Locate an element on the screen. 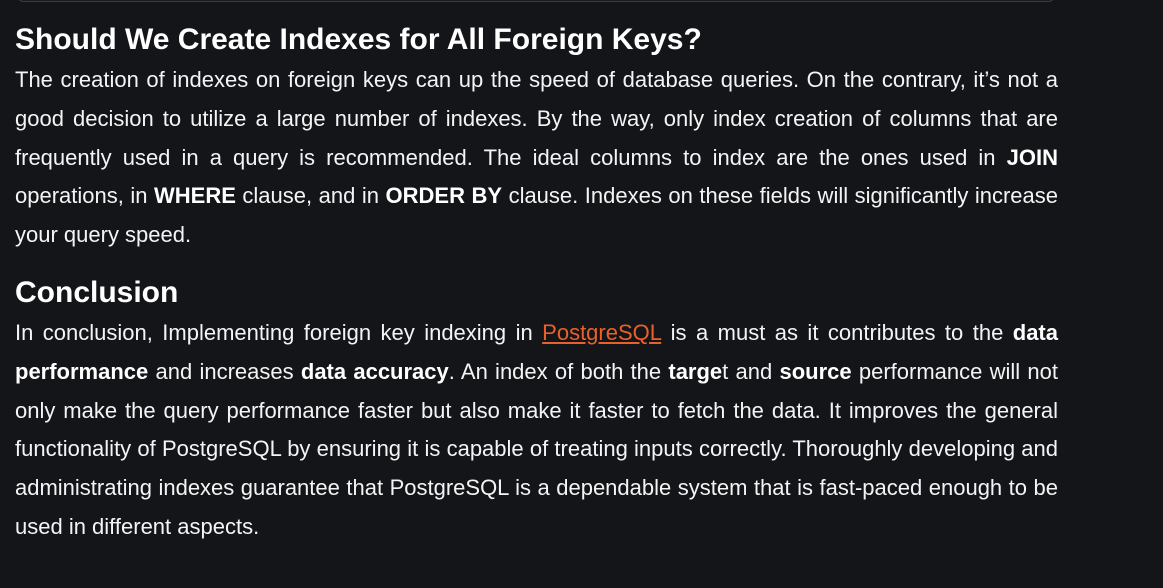 The height and width of the screenshot is (588, 1163). paragraph-text: . An index of both the is located at coordinates (558, 371).